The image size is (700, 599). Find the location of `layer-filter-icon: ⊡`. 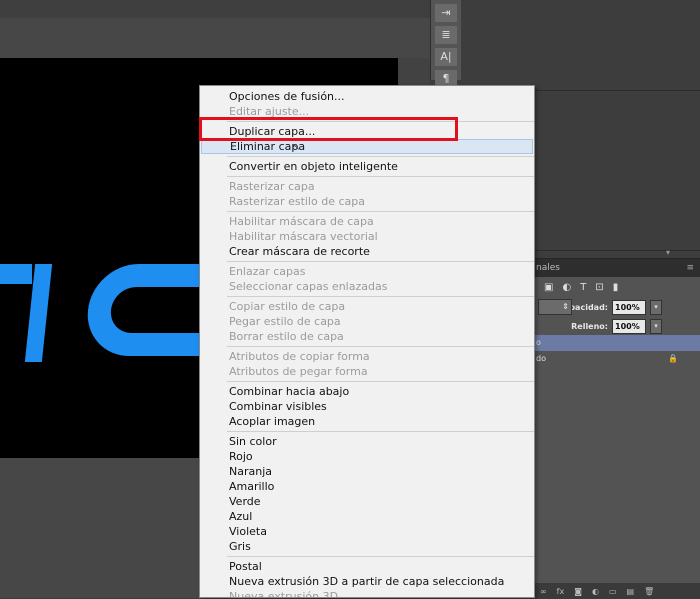

layer-filter-icon: ⊡ is located at coordinates (599, 287).